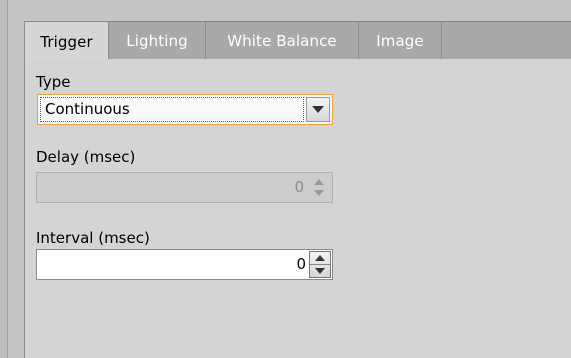 This screenshot has height=358, width=571. Describe the element at coordinates (53, 82) in the screenshot. I see `type-label: Type` at that location.